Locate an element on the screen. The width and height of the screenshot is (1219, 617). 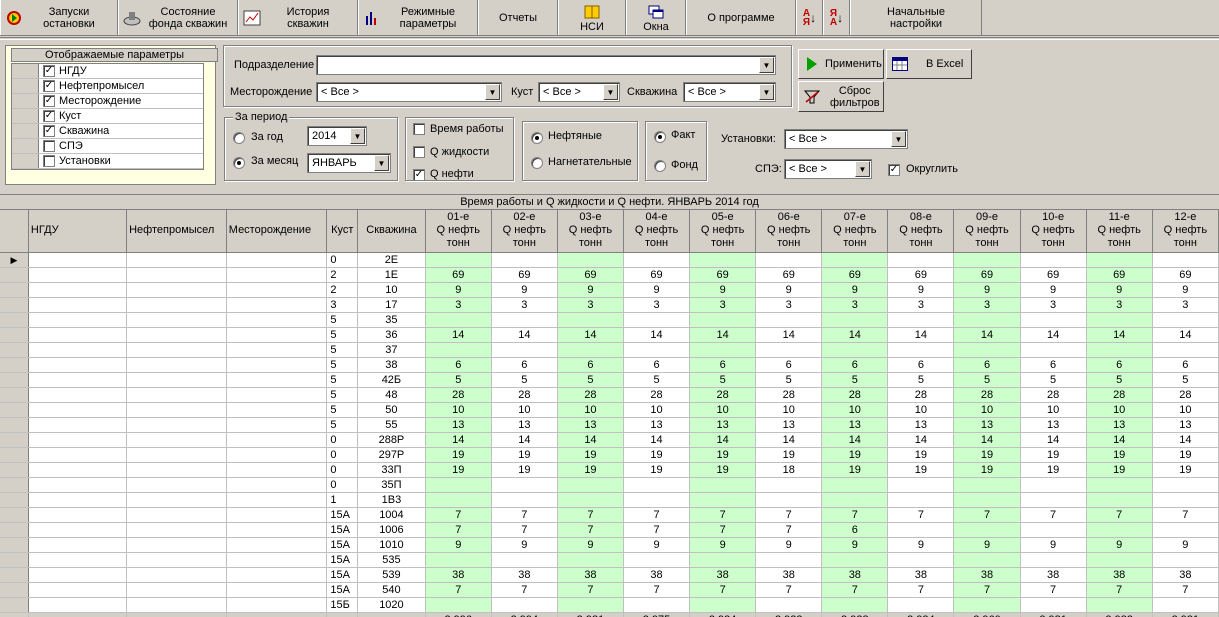
table-row: 0 288Р 14 14 14 14 14 14 14 14 14 14 14 14 is located at coordinates (609, 440).